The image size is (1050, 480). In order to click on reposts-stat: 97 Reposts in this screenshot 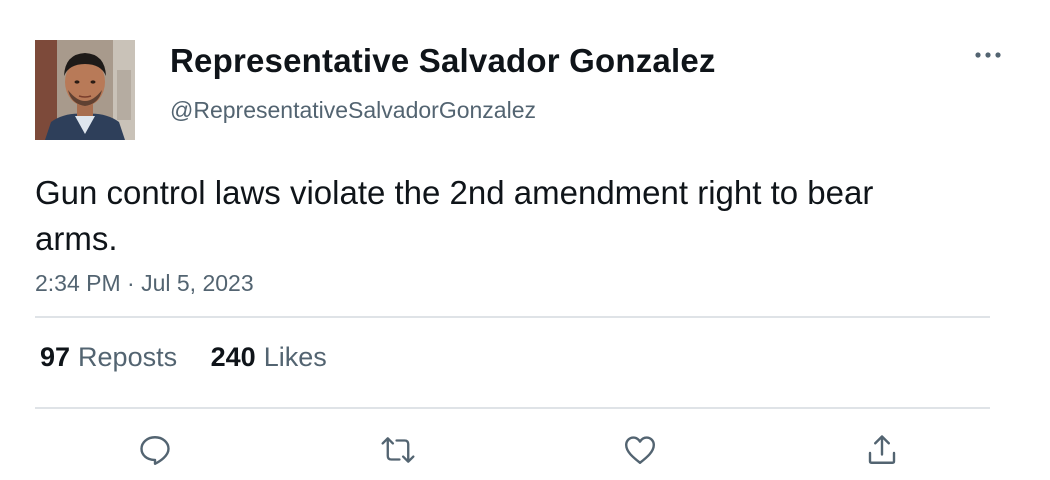, I will do `click(108, 357)`.